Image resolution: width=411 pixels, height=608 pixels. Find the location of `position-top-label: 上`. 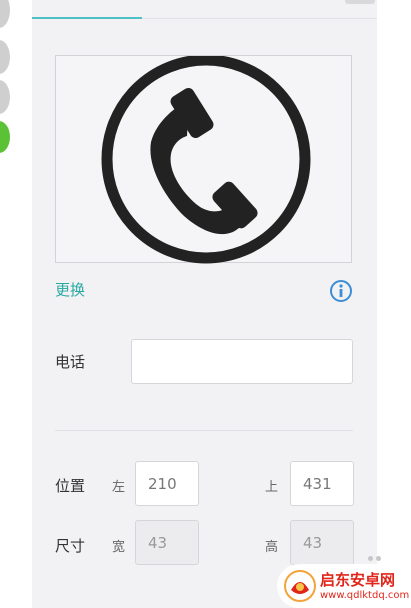

position-top-label: 上 is located at coordinates (272, 487).